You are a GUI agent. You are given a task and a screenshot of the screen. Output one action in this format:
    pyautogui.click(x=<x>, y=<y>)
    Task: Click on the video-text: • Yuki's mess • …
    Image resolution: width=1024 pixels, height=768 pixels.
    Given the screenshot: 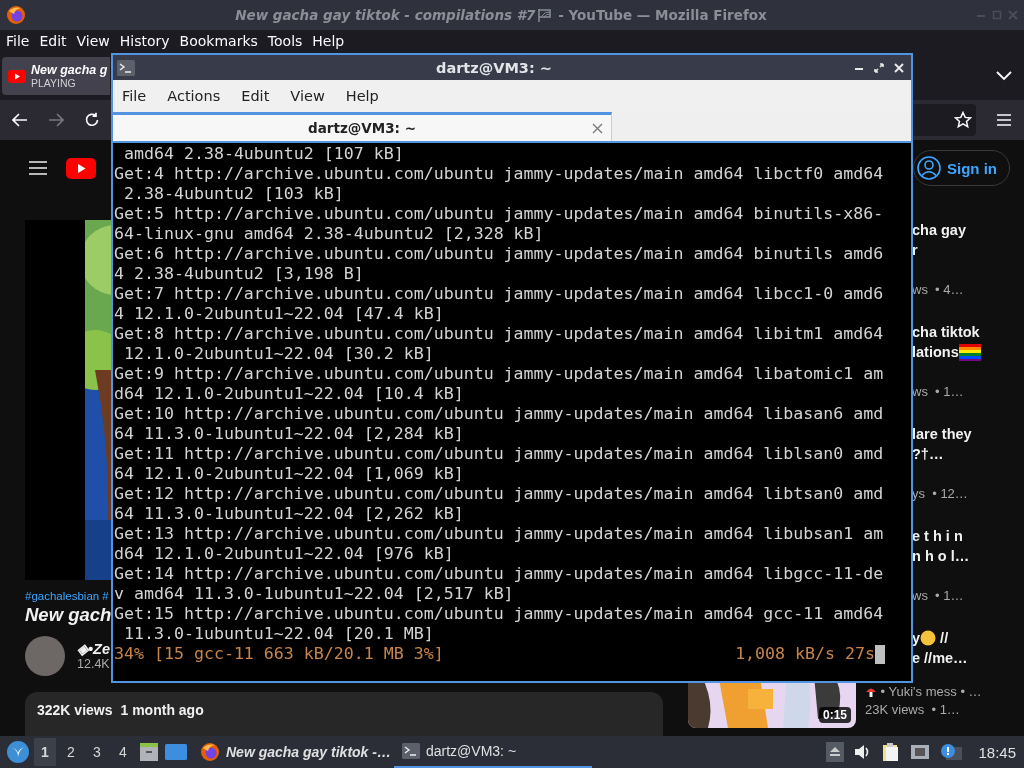 What is the action you would take?
    pyautogui.click(x=930, y=692)
    